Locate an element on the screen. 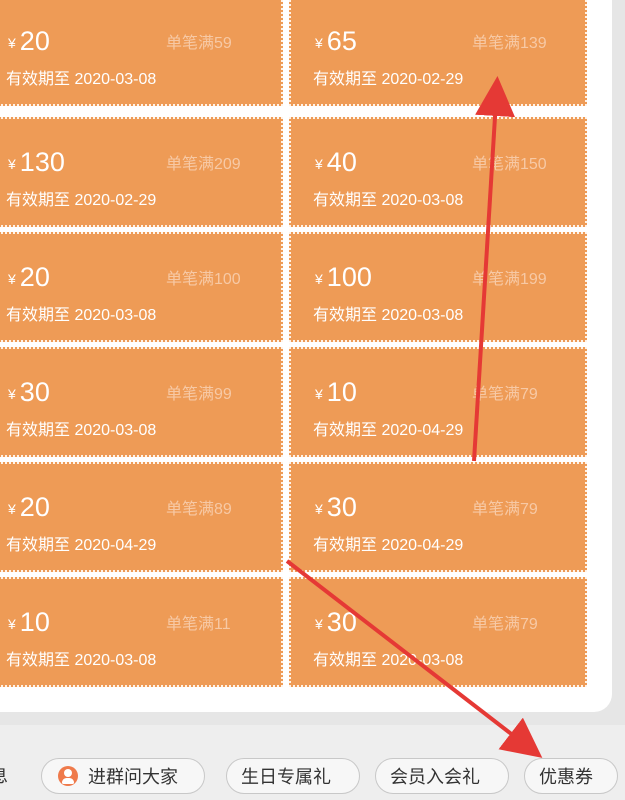  coupon-card: ¥30 单笔满79 有效期至 2020-03-08 is located at coordinates (438, 632).